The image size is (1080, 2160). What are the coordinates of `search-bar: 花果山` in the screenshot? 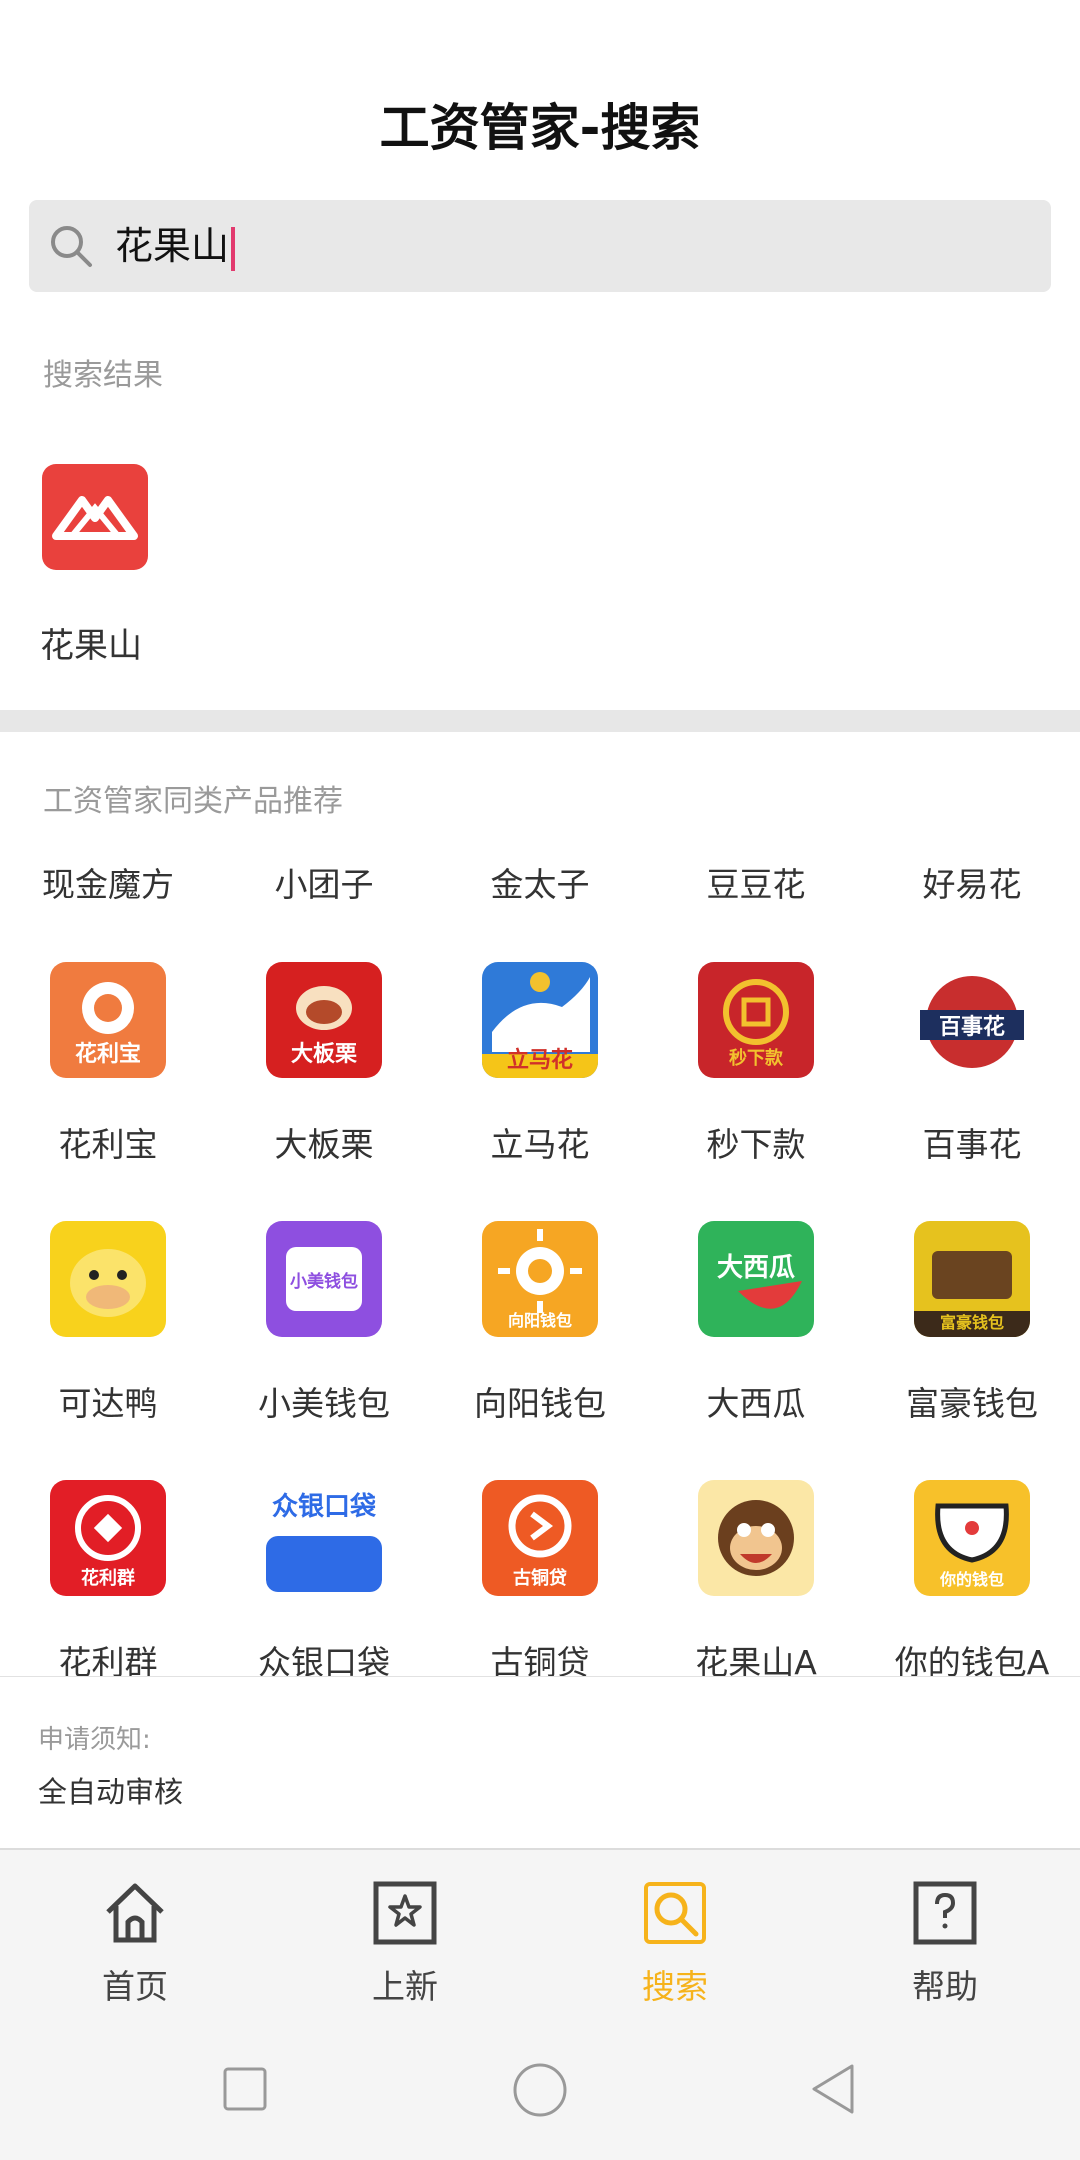 It's located at (540, 246).